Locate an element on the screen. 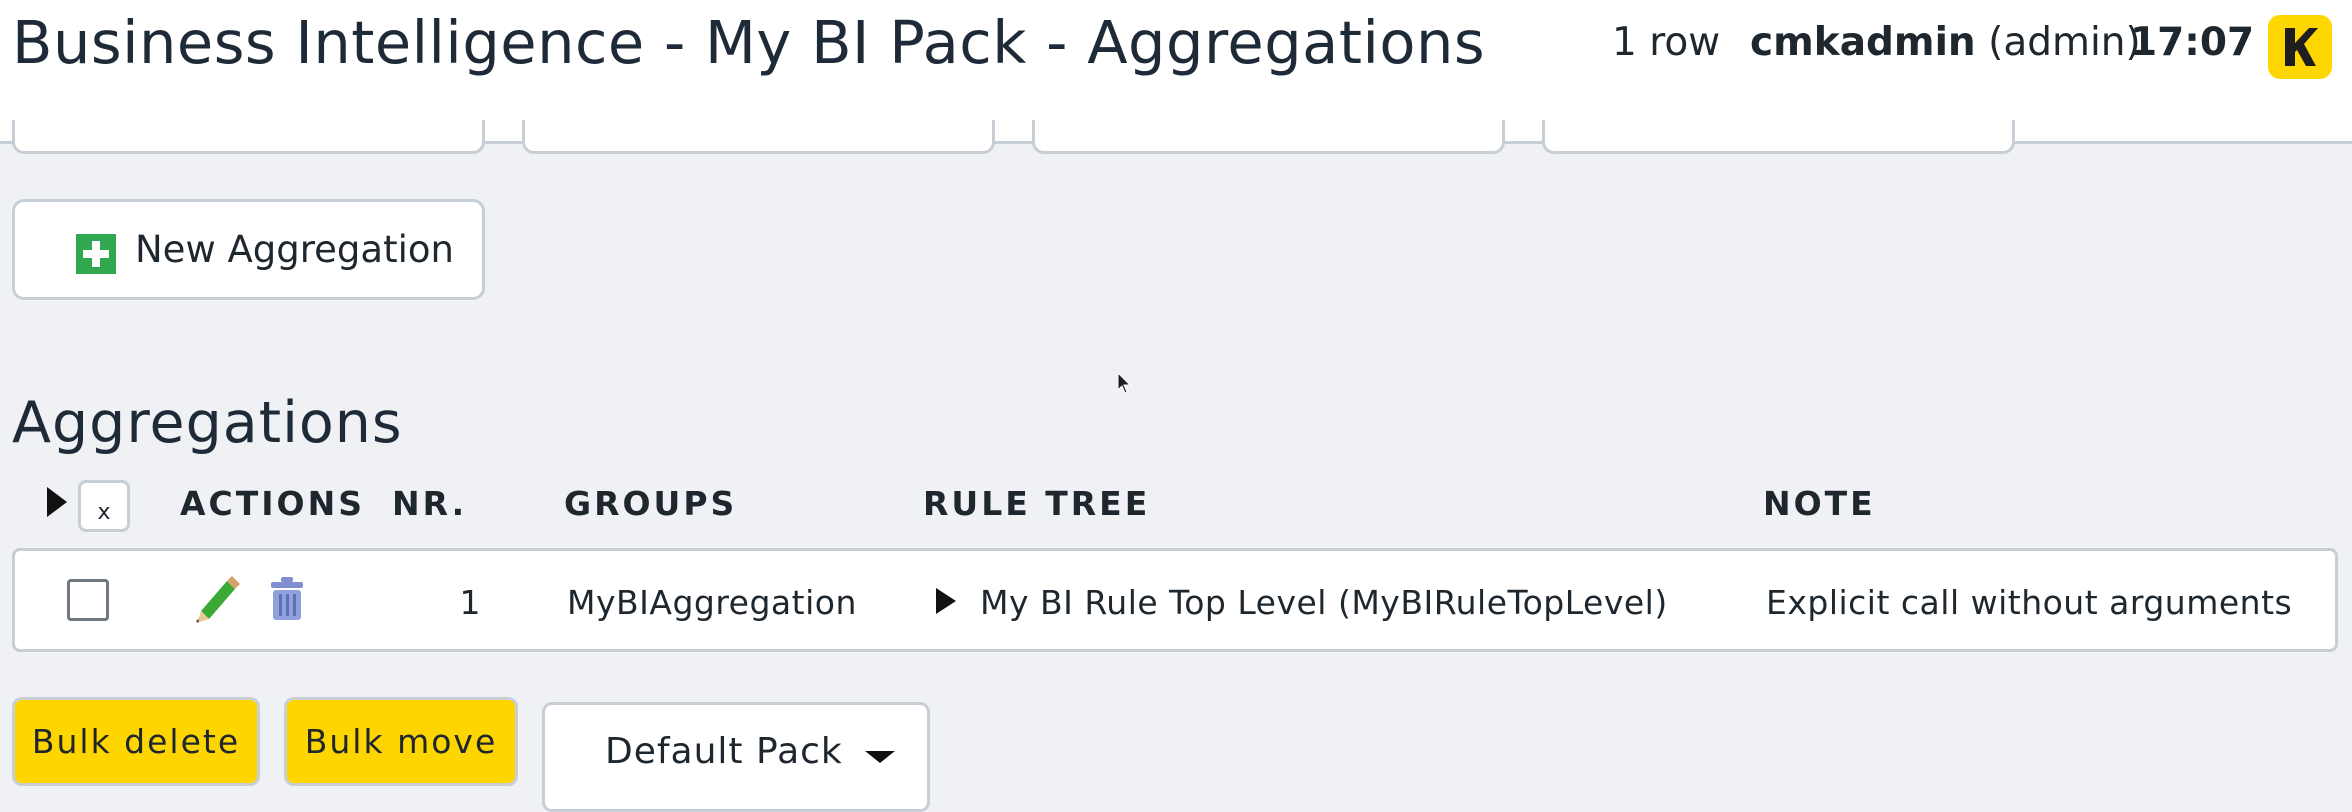  target-pack-select: Default Pack is located at coordinates (736, 757).